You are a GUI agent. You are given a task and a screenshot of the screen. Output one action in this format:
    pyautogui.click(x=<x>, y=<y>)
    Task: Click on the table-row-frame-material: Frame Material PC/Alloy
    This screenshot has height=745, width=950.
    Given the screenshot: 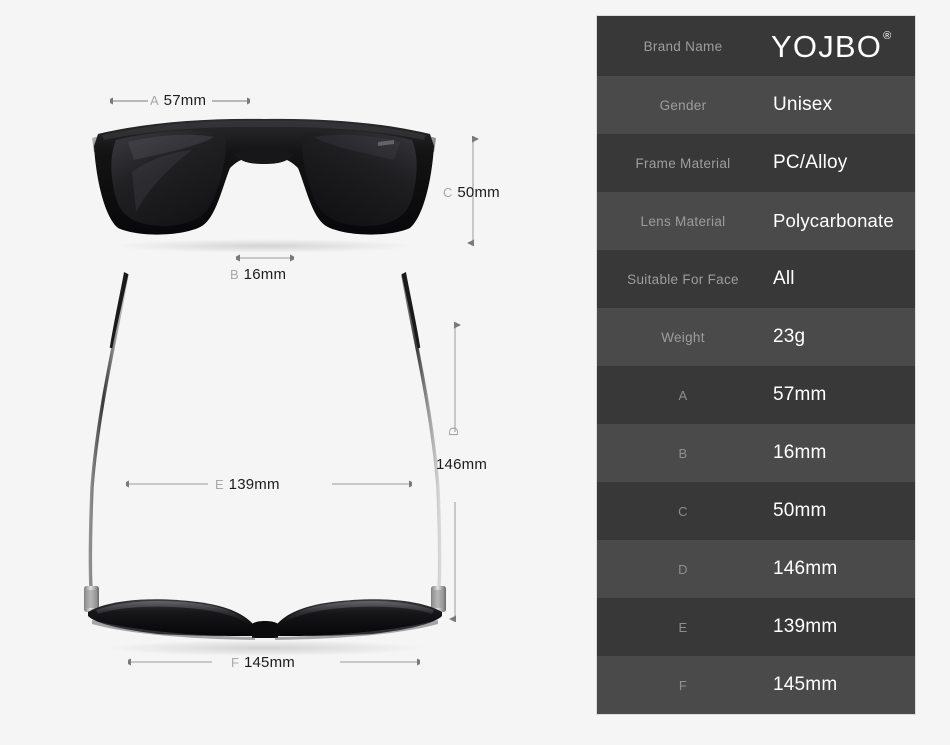 What is the action you would take?
    pyautogui.click(x=756, y=163)
    